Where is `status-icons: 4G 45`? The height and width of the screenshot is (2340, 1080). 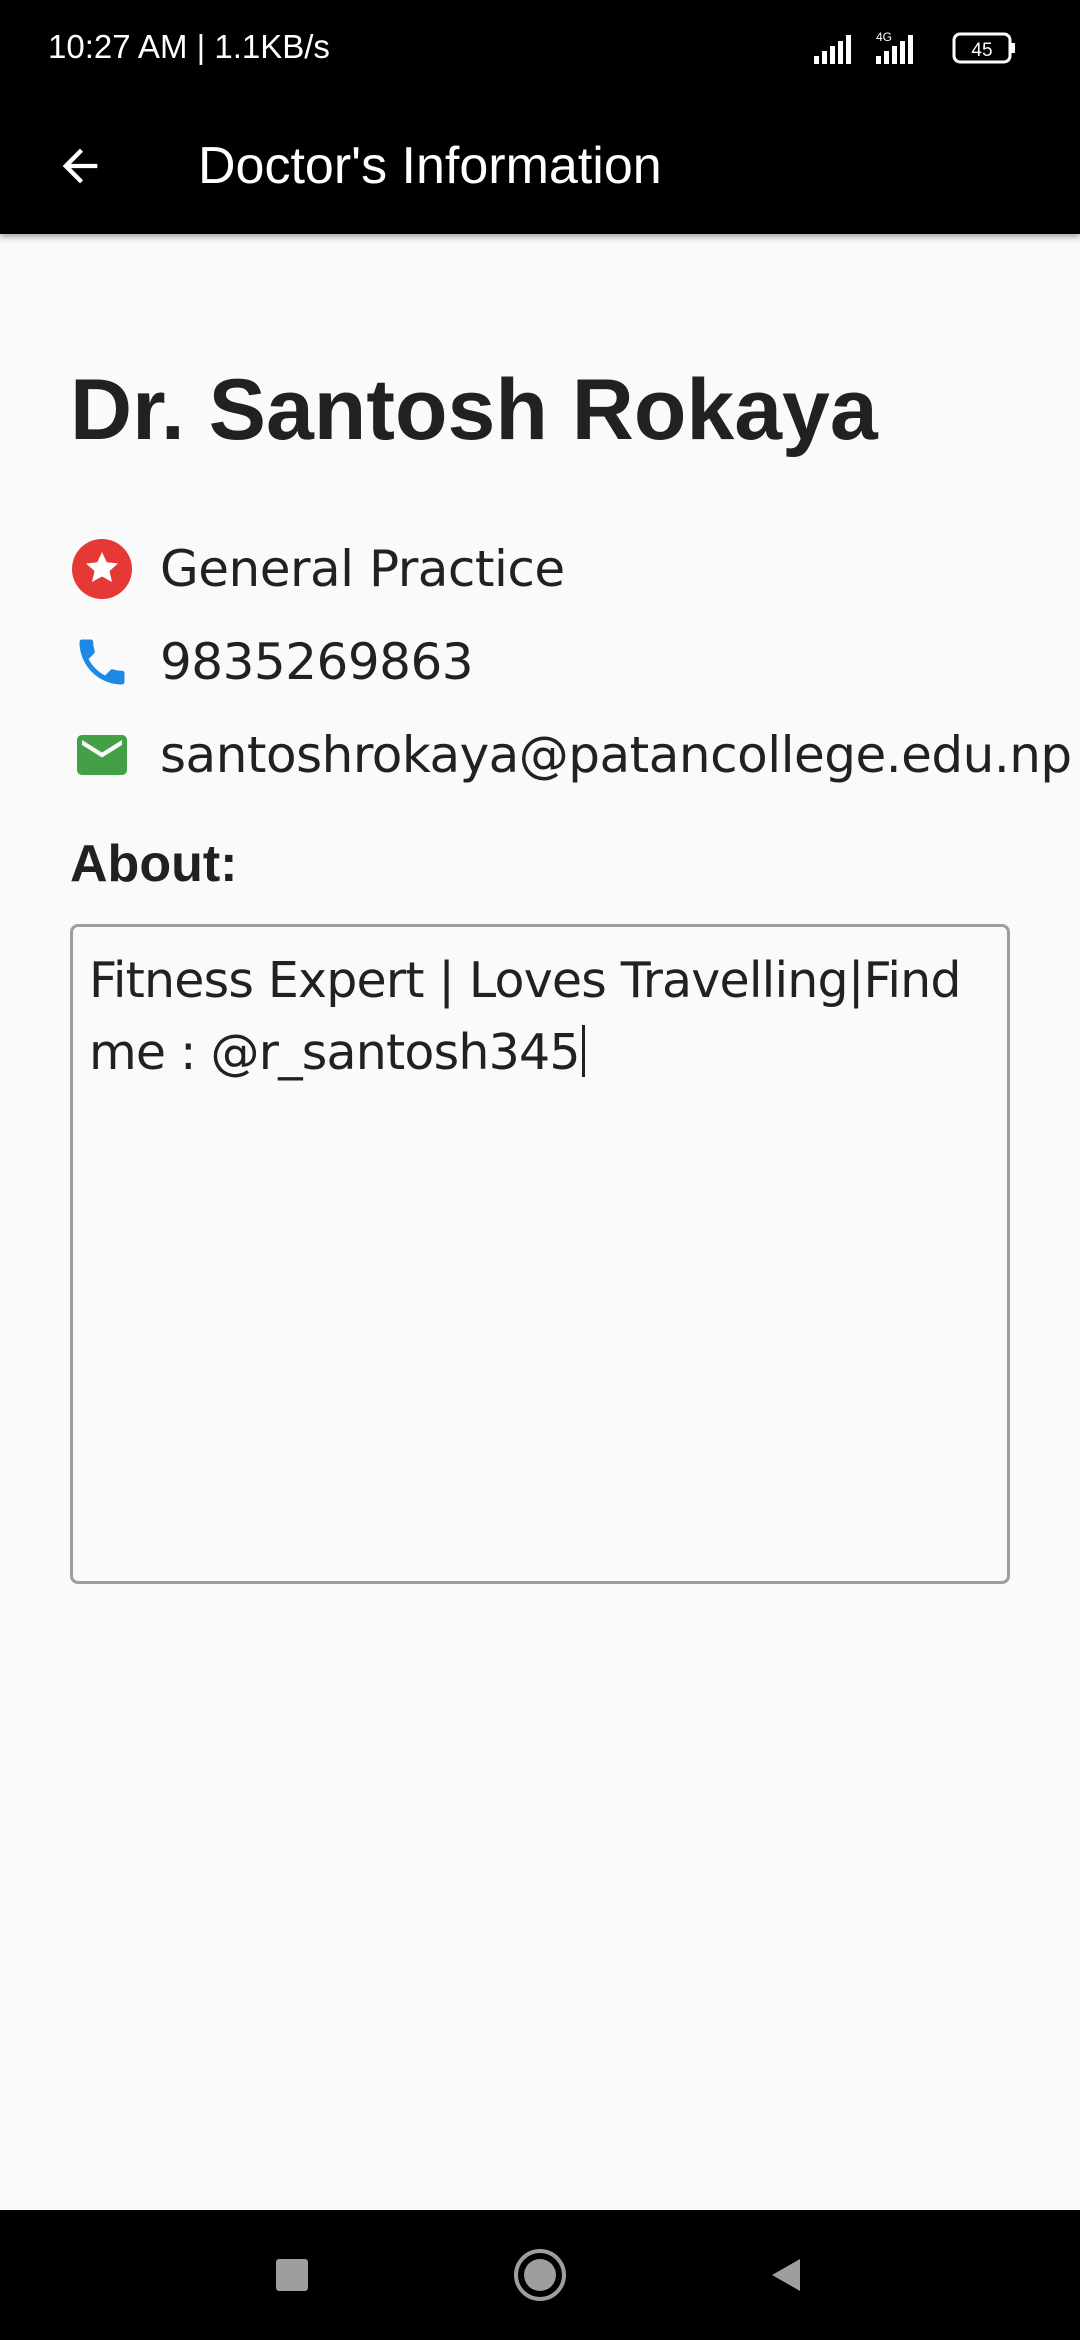
status-icons: 4G 45 is located at coordinates (919, 50).